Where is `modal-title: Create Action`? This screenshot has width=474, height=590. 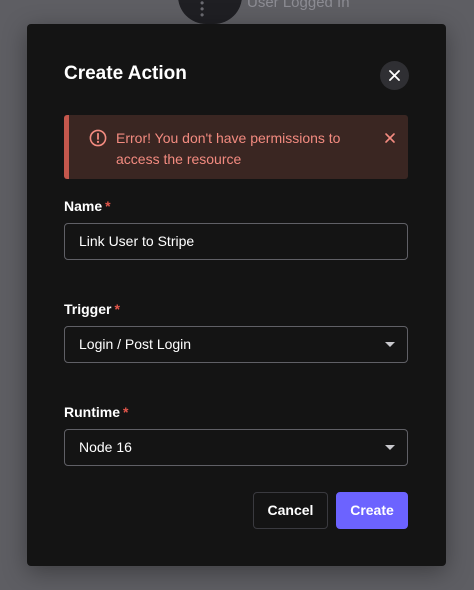
modal-title: Create Action is located at coordinates (125, 73).